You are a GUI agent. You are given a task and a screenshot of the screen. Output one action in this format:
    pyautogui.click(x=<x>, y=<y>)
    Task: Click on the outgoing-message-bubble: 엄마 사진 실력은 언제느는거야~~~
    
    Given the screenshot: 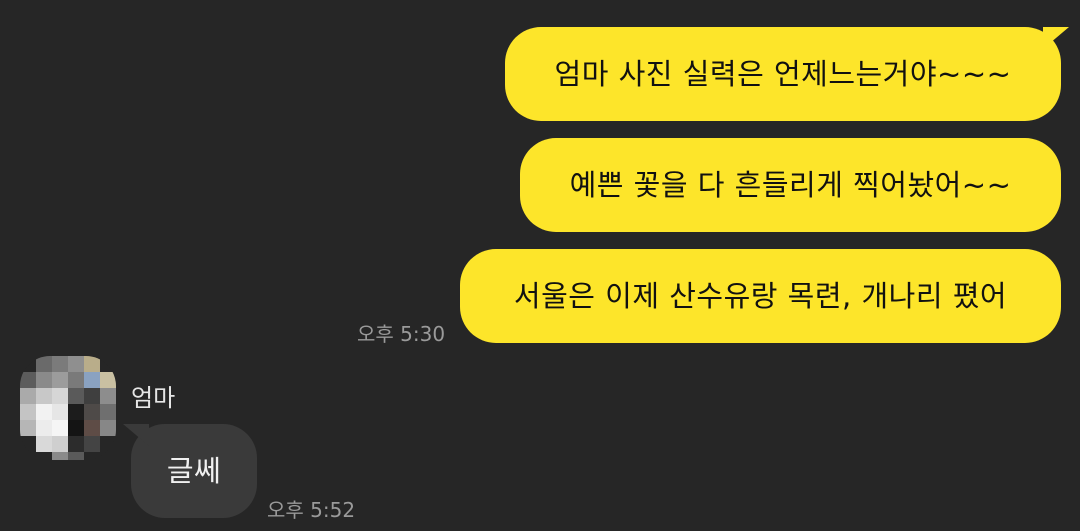 What is the action you would take?
    pyautogui.click(x=787, y=74)
    